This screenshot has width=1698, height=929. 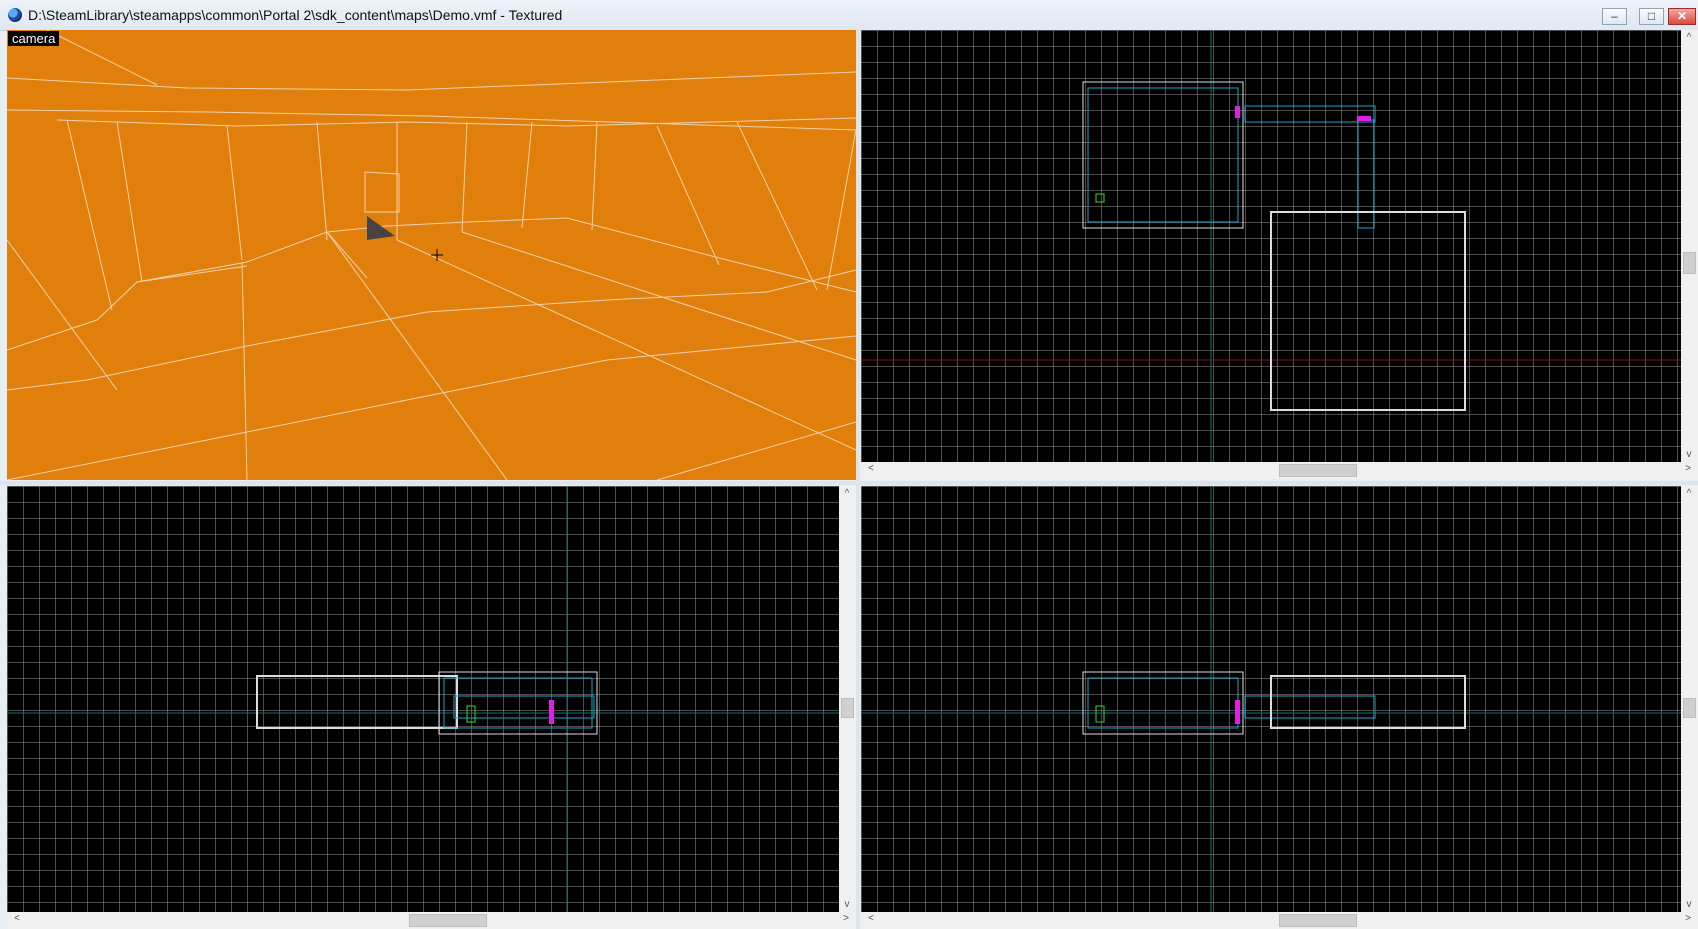 I want to click on crosshair-icon, so click(x=437, y=255).